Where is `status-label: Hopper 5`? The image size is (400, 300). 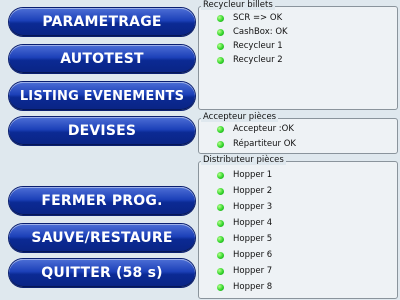
status-label: Hopper 5 is located at coordinates (253, 239).